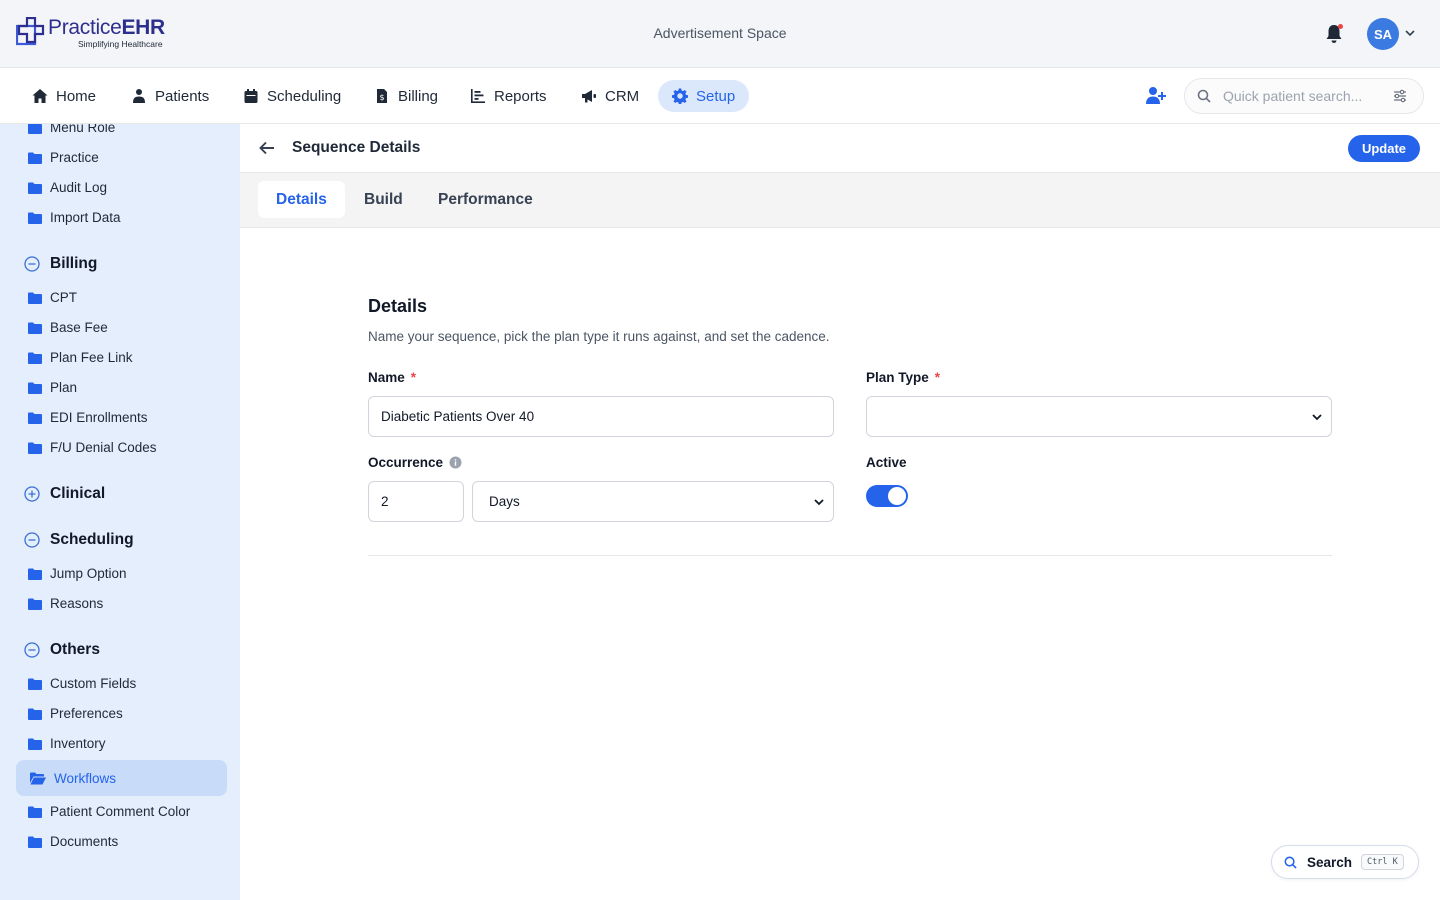 This screenshot has width=1440, height=900. What do you see at coordinates (897, 496) in the screenshot?
I see `toggle-knob` at bounding box center [897, 496].